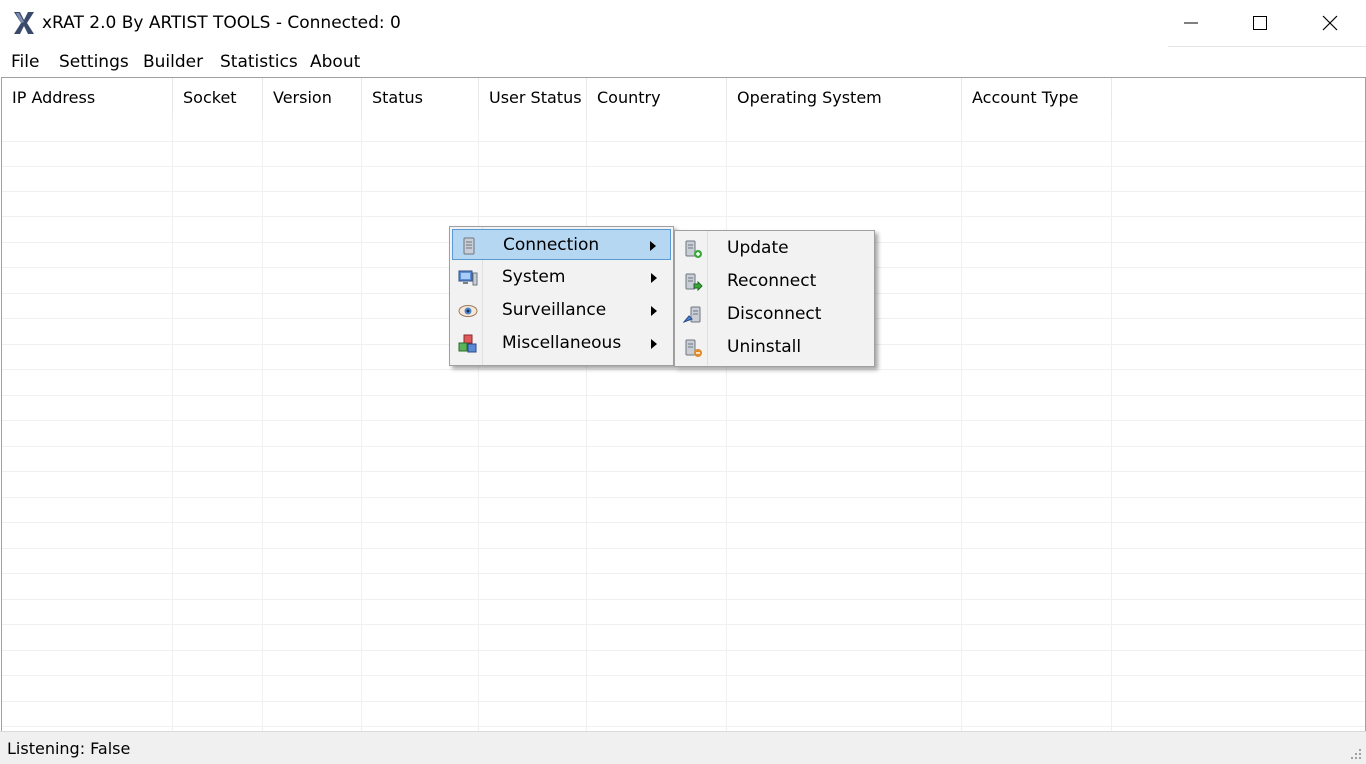  Describe the element at coordinates (693, 348) in the screenshot. I see `server-delete-icon` at that location.